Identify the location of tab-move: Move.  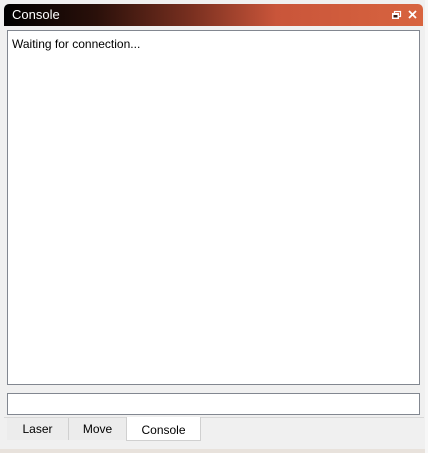
(98, 429).